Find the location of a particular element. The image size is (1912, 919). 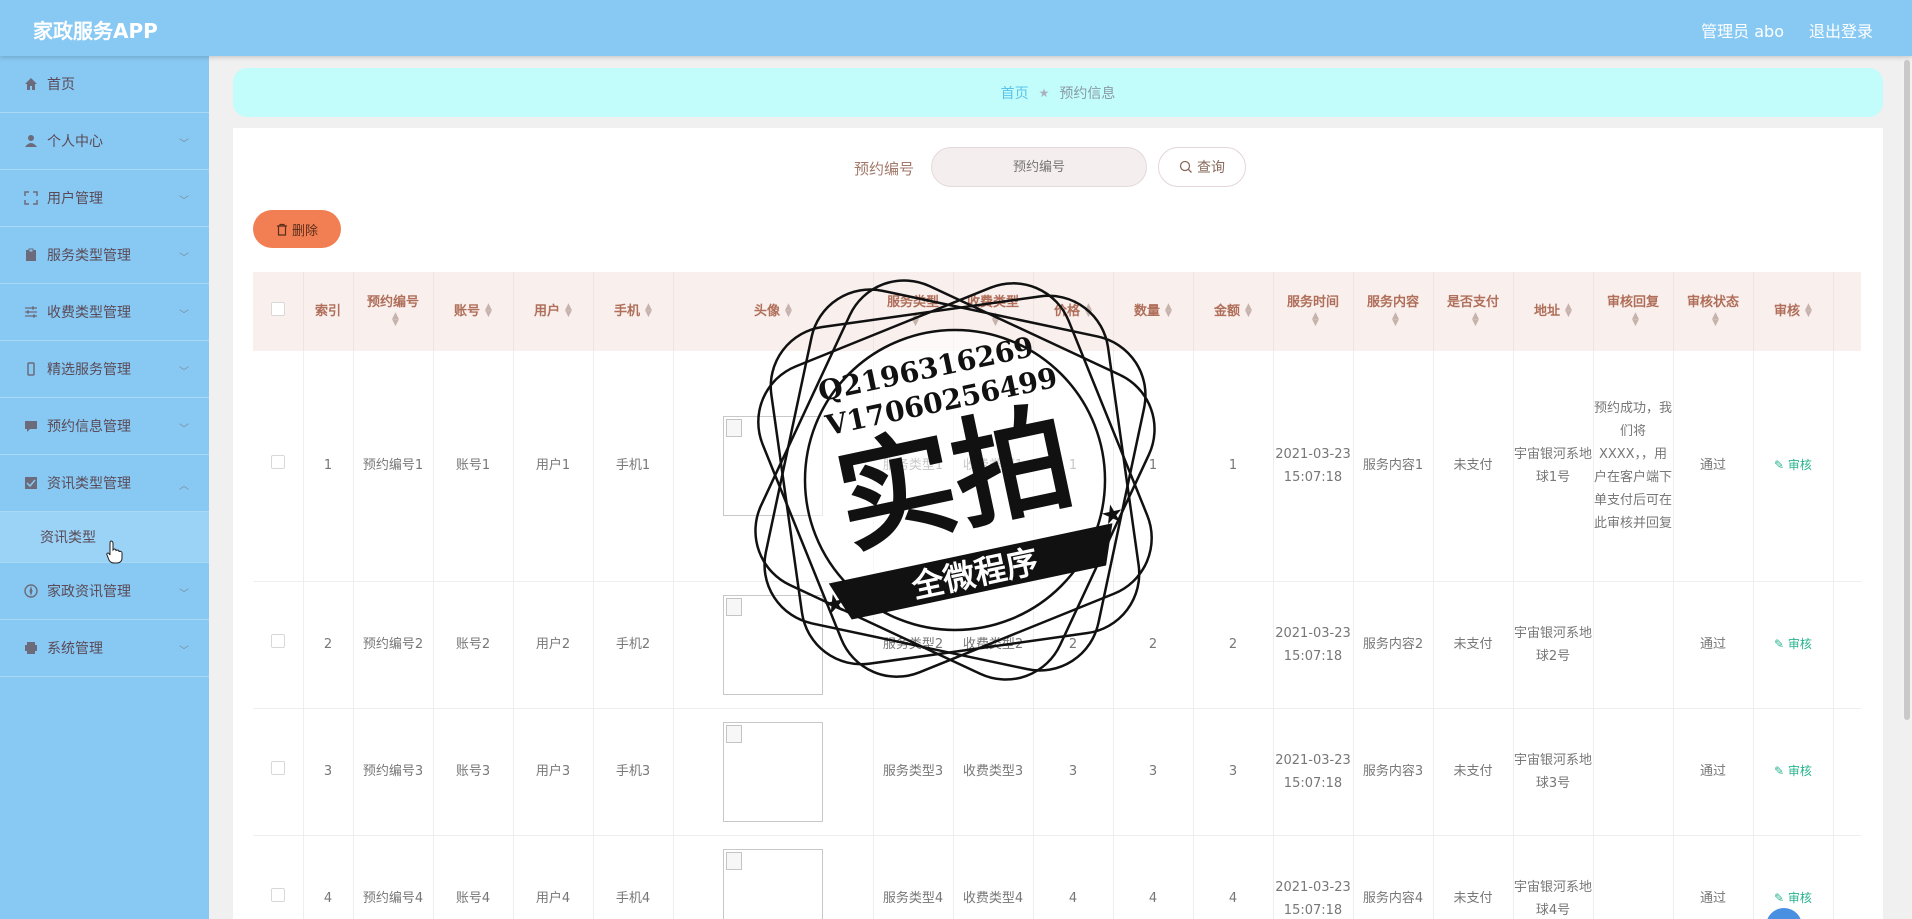

column-header: 用户 ▲ ▼ is located at coordinates (553, 311).